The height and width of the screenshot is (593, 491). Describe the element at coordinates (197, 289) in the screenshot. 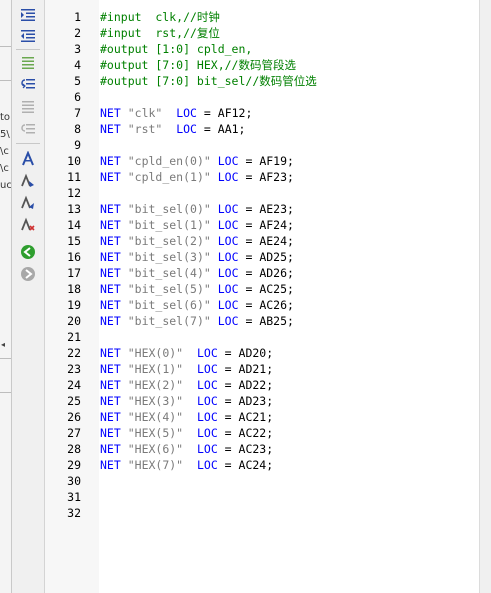

I see `code-line: NET "bit_sel(5)" LOC = AC25;` at that location.